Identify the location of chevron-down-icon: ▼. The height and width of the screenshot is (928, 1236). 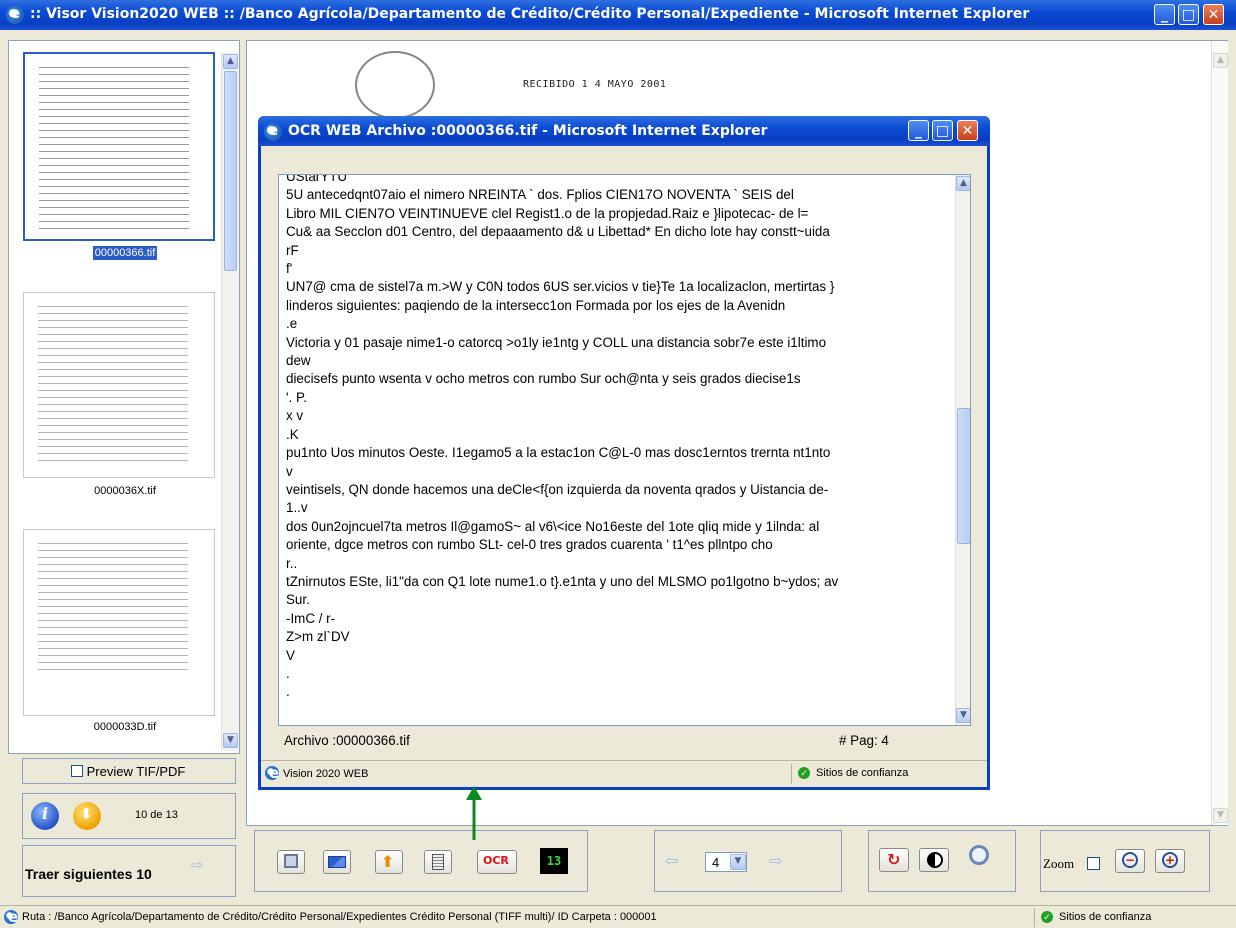
(738, 862).